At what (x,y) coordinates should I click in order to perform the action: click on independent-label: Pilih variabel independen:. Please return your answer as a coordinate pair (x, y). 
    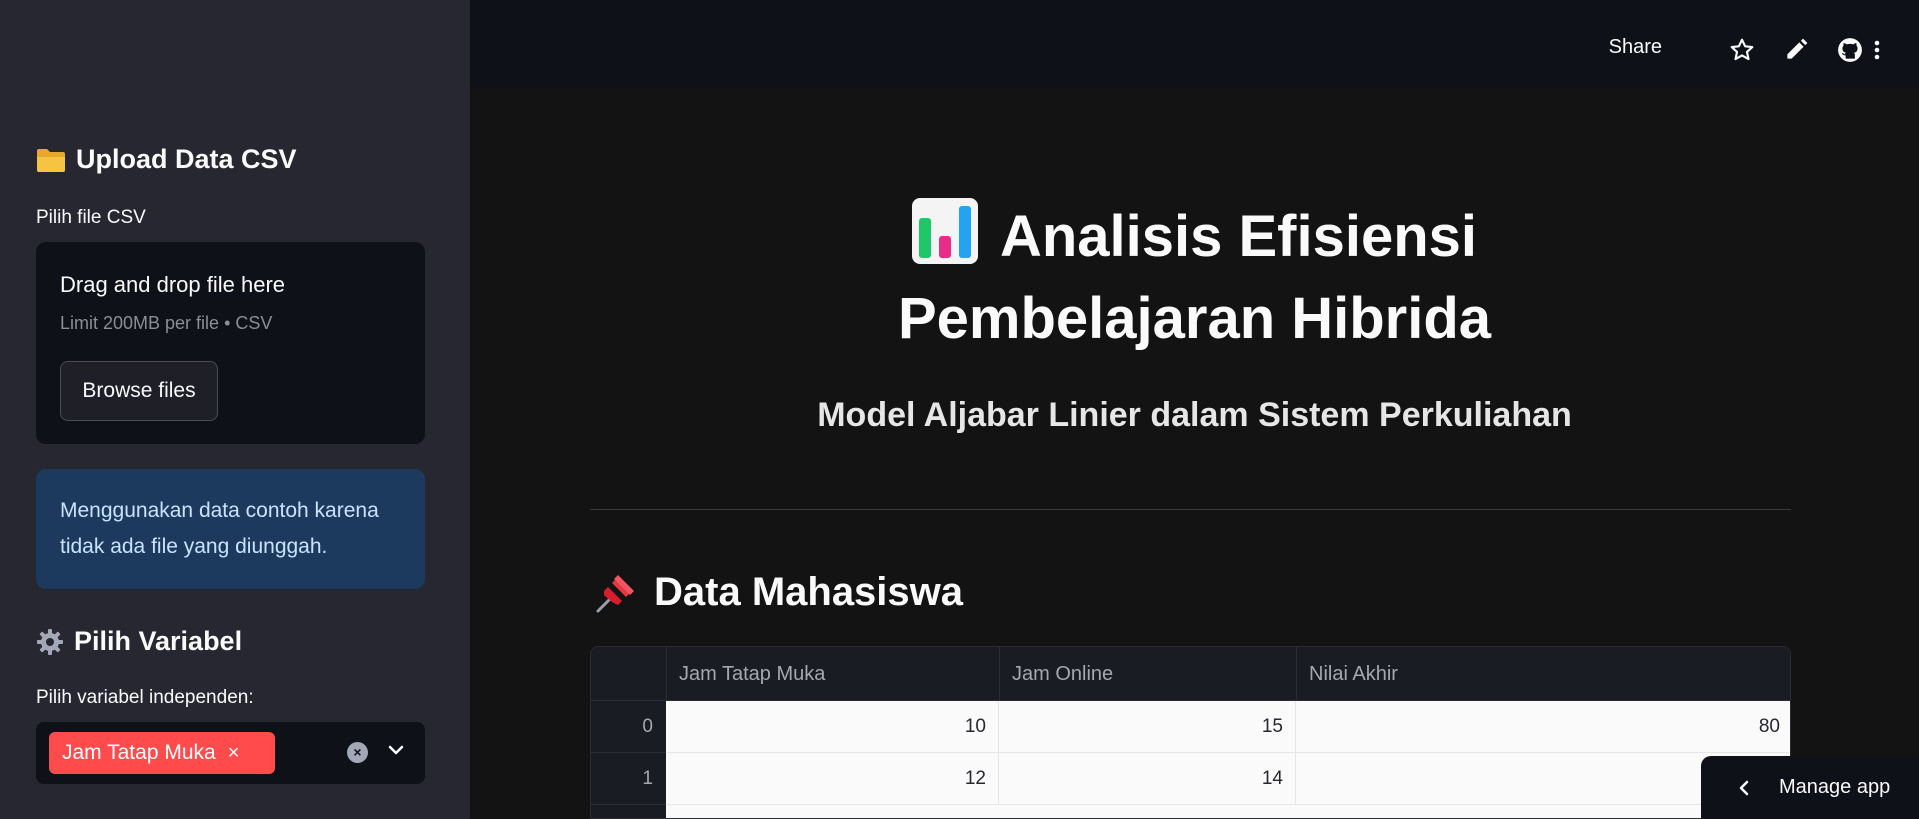
    Looking at the image, I should click on (145, 697).